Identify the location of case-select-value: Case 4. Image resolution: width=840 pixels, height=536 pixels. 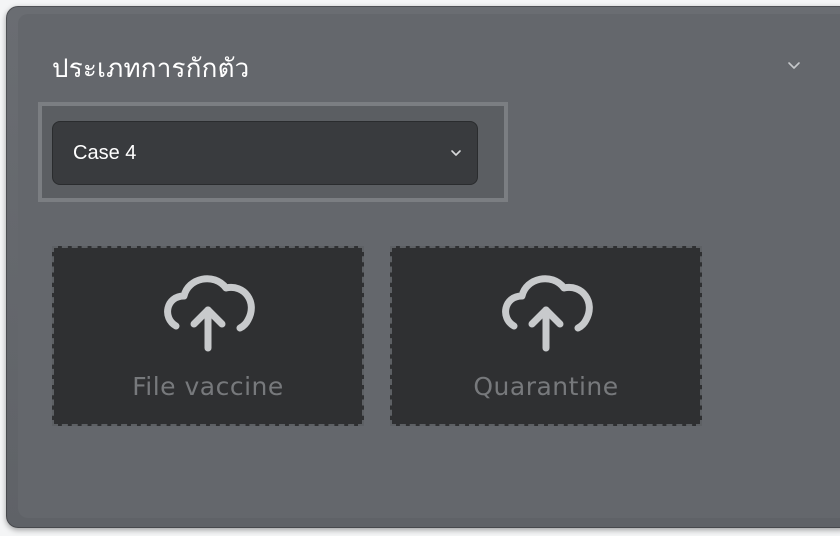
(105, 153).